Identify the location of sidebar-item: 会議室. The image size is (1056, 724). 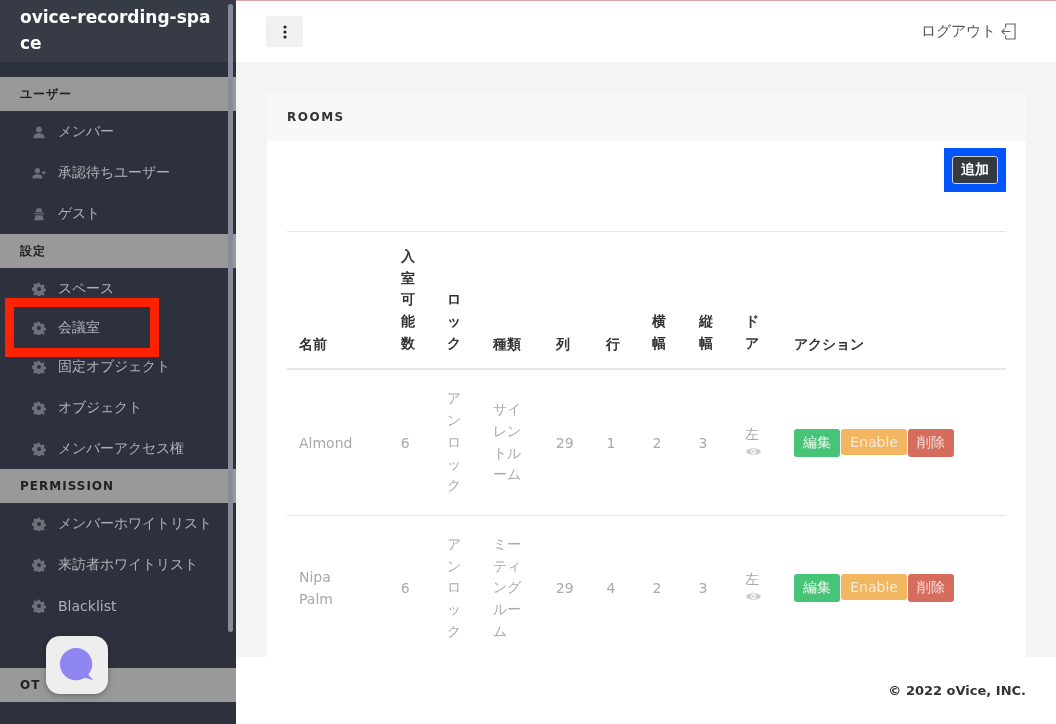
(82, 327).